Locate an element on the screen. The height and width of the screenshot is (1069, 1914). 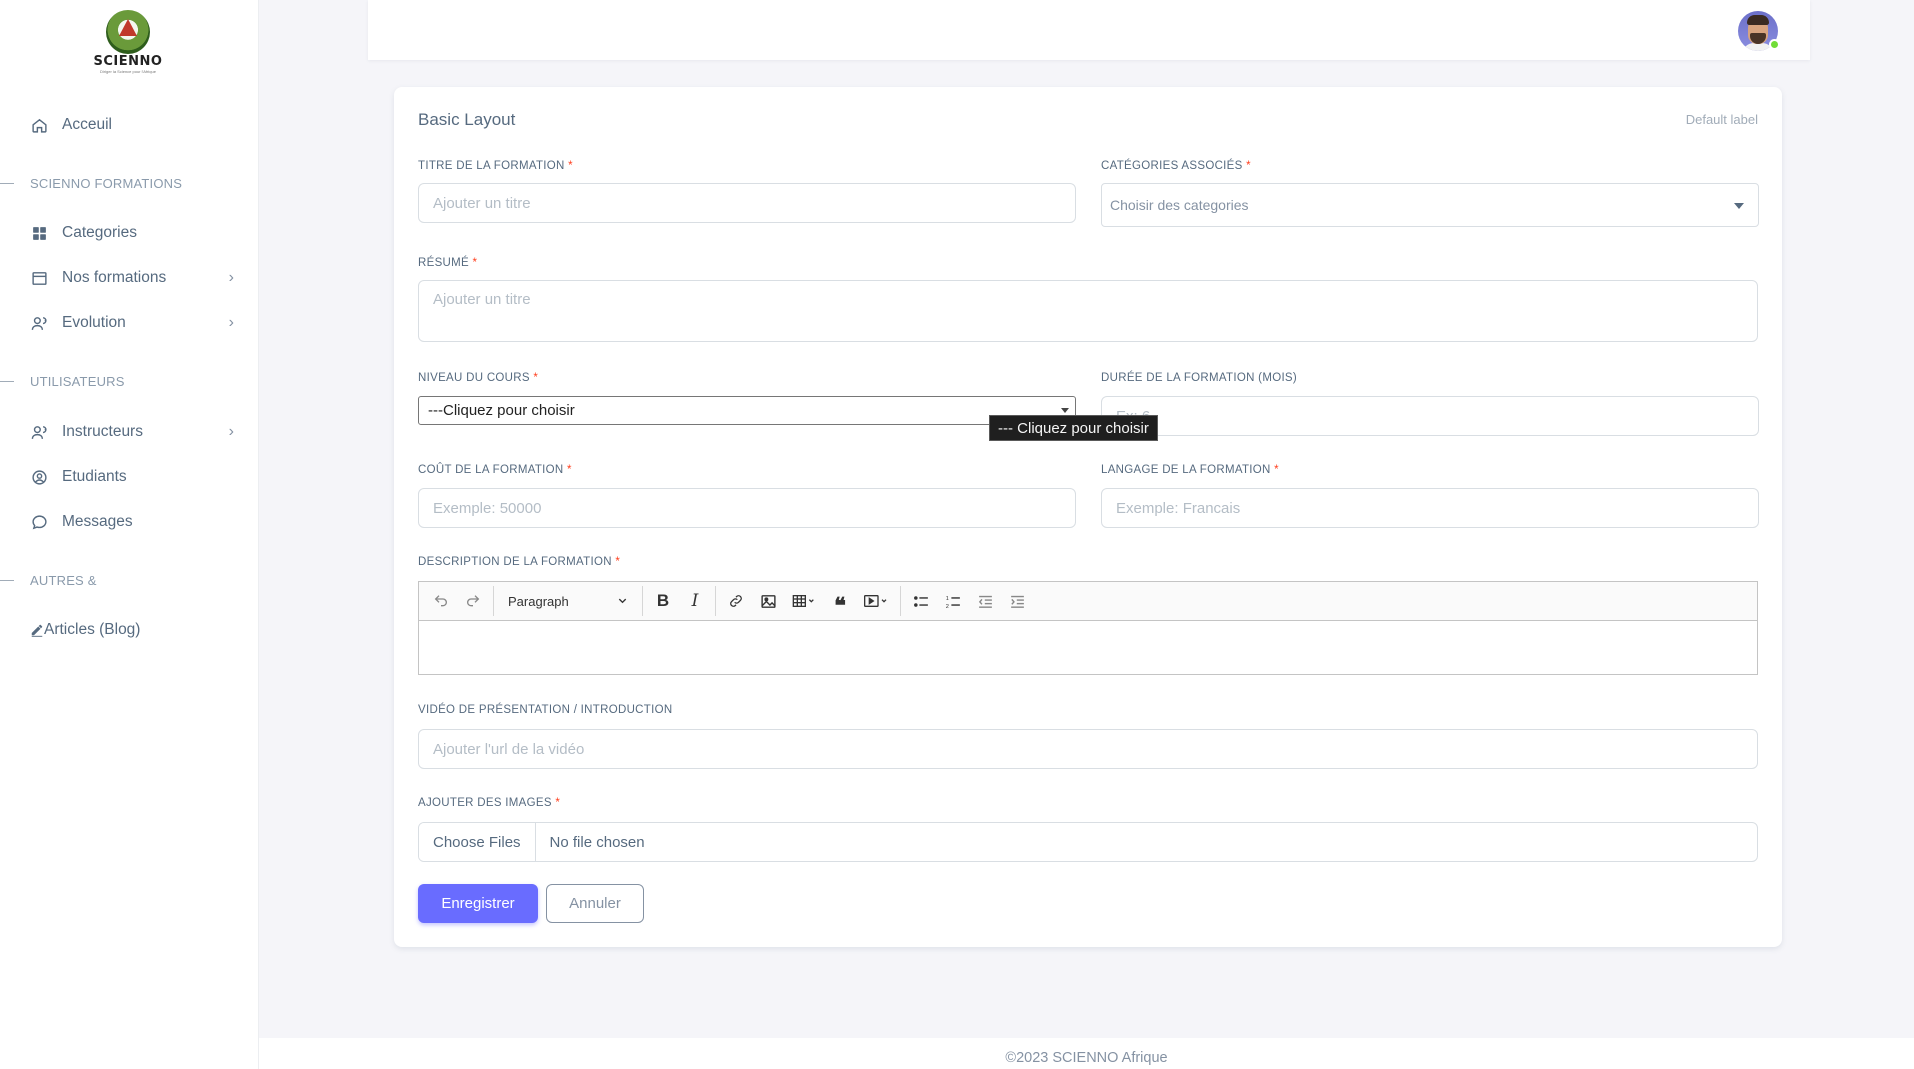
paragraph-format-dropdown: Paragraph is located at coordinates (568, 601).